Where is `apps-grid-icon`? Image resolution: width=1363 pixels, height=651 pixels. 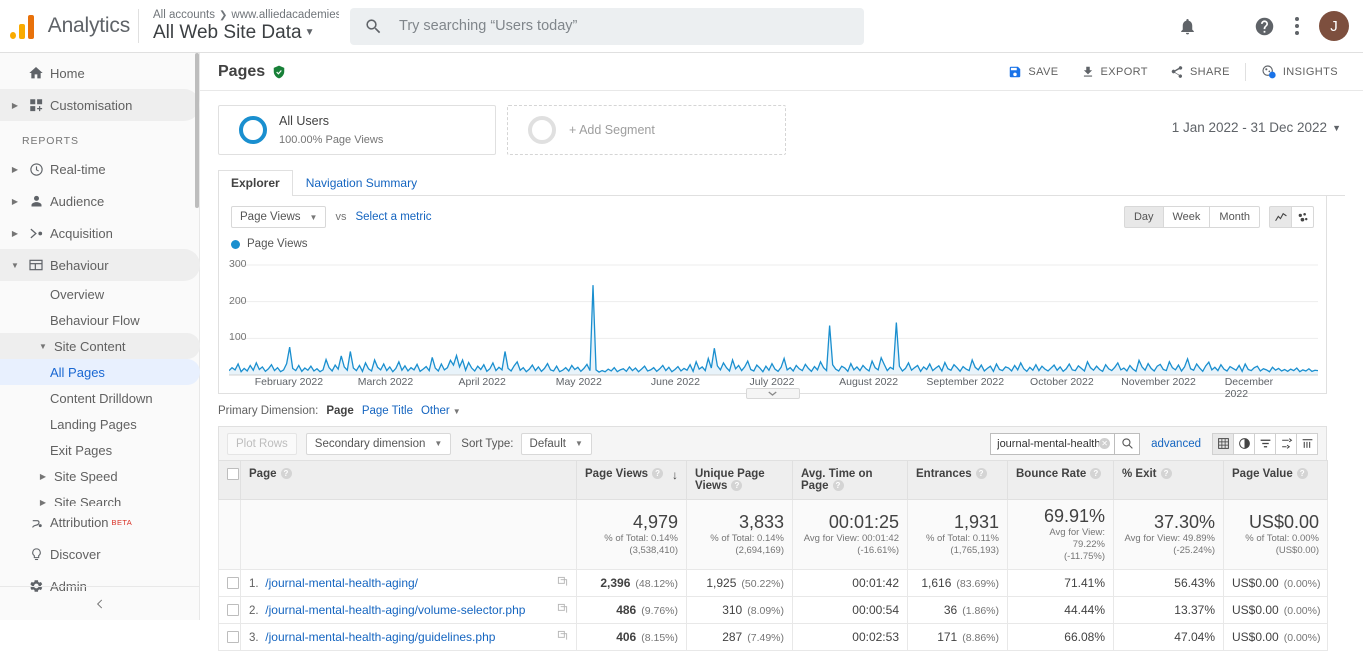
apps-grid-icon is located at coordinates (1225, 26).